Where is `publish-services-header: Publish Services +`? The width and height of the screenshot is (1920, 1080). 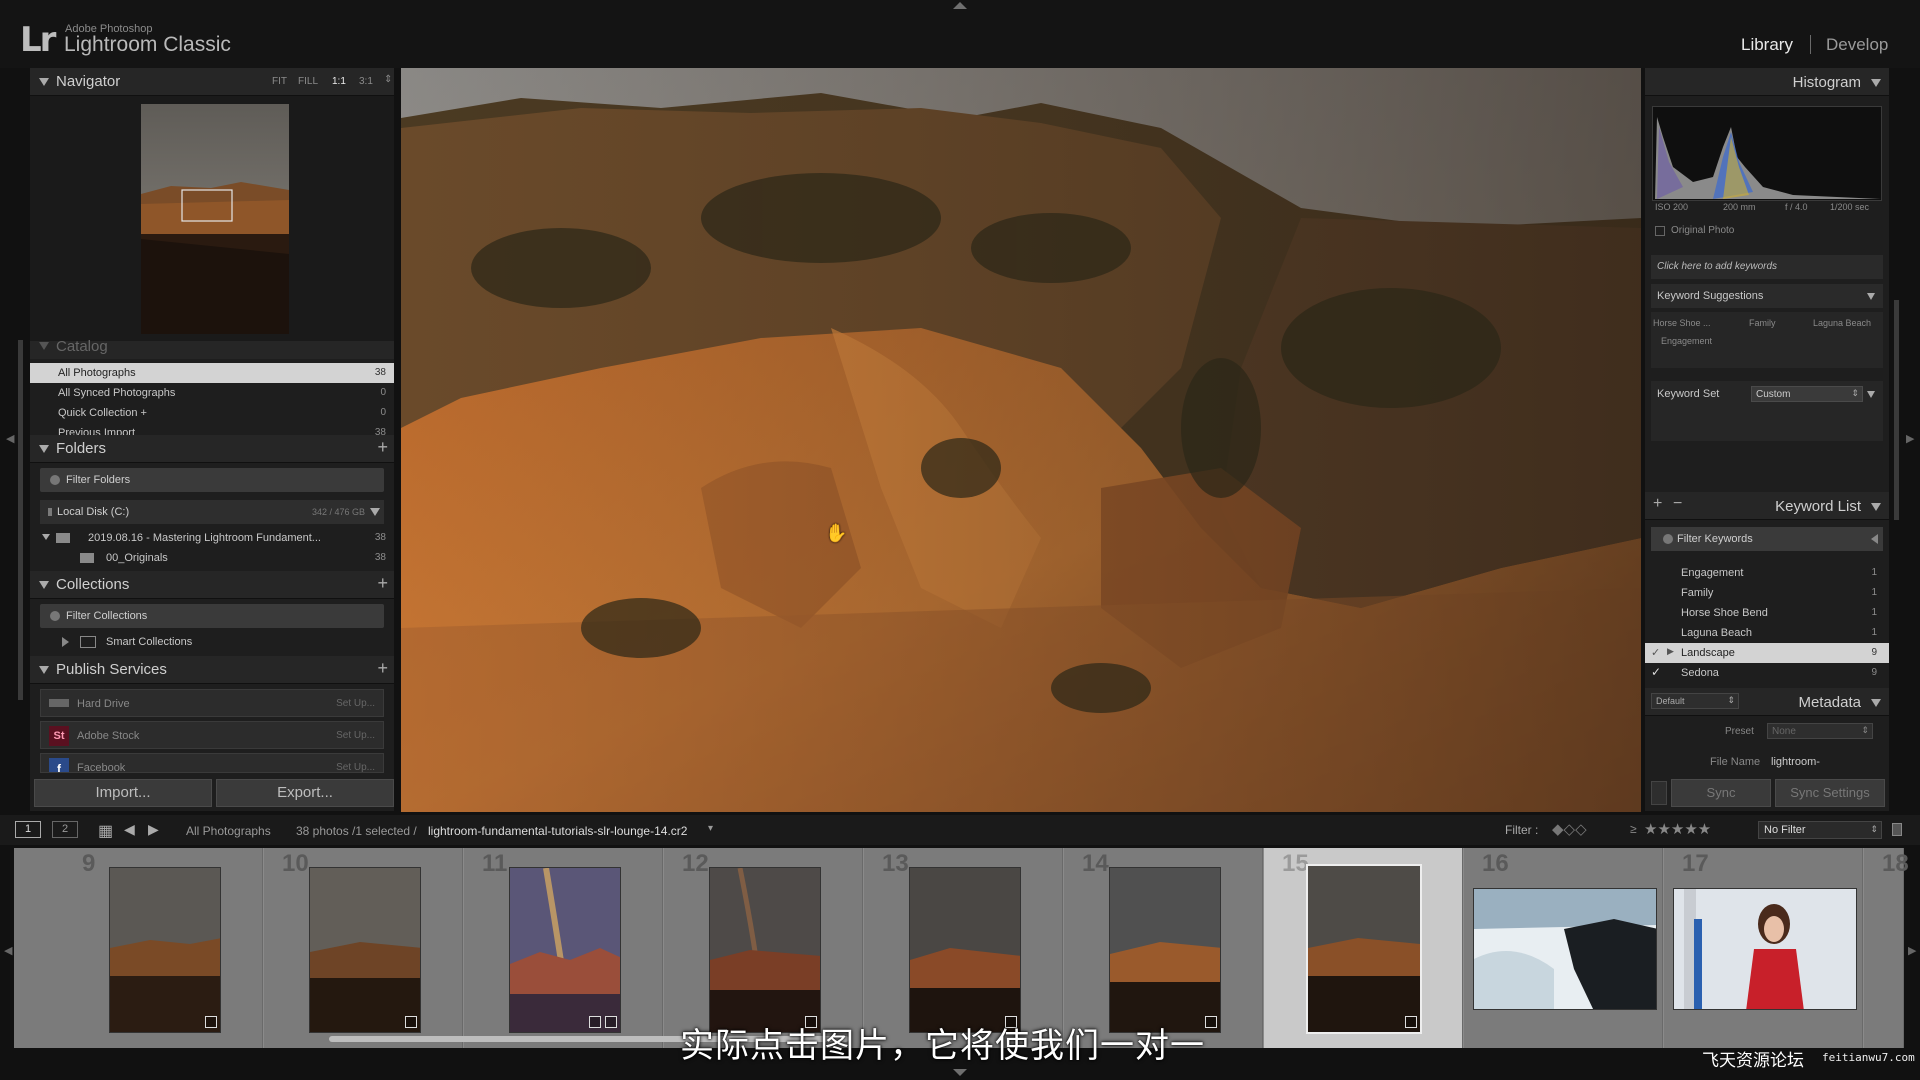 publish-services-header: Publish Services + is located at coordinates (212, 670).